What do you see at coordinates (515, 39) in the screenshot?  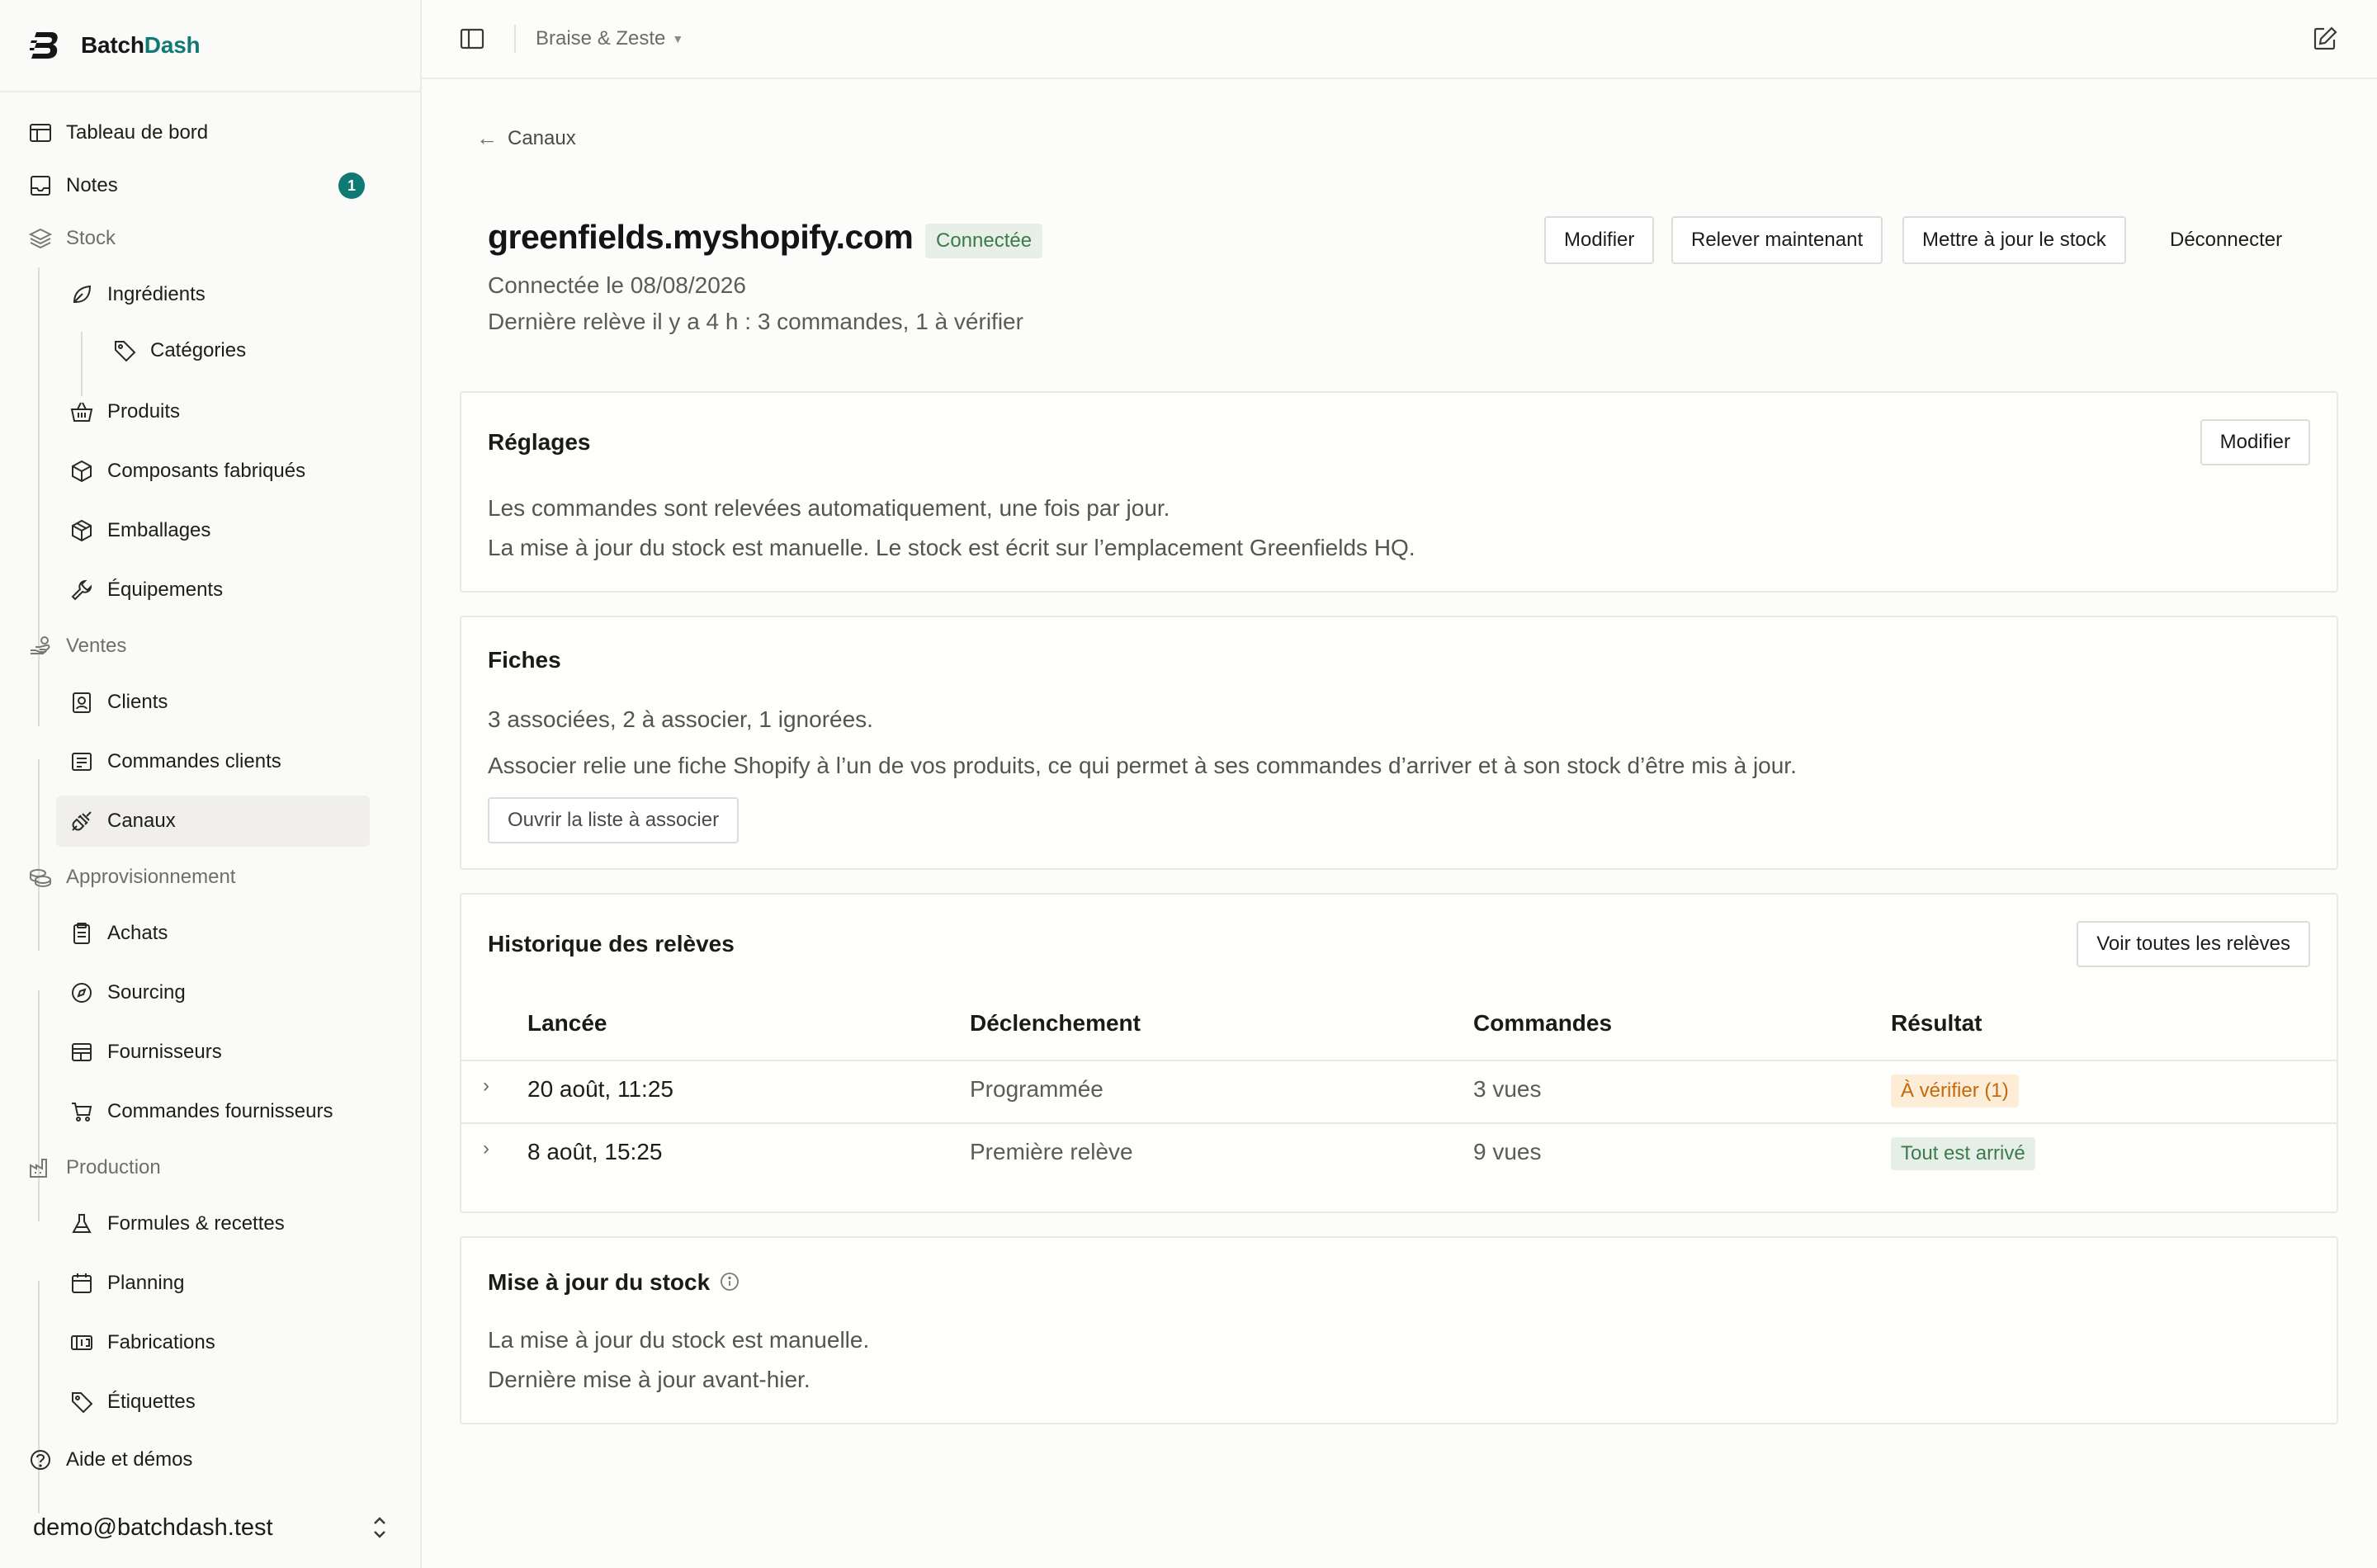 I see `topbar-divider` at bounding box center [515, 39].